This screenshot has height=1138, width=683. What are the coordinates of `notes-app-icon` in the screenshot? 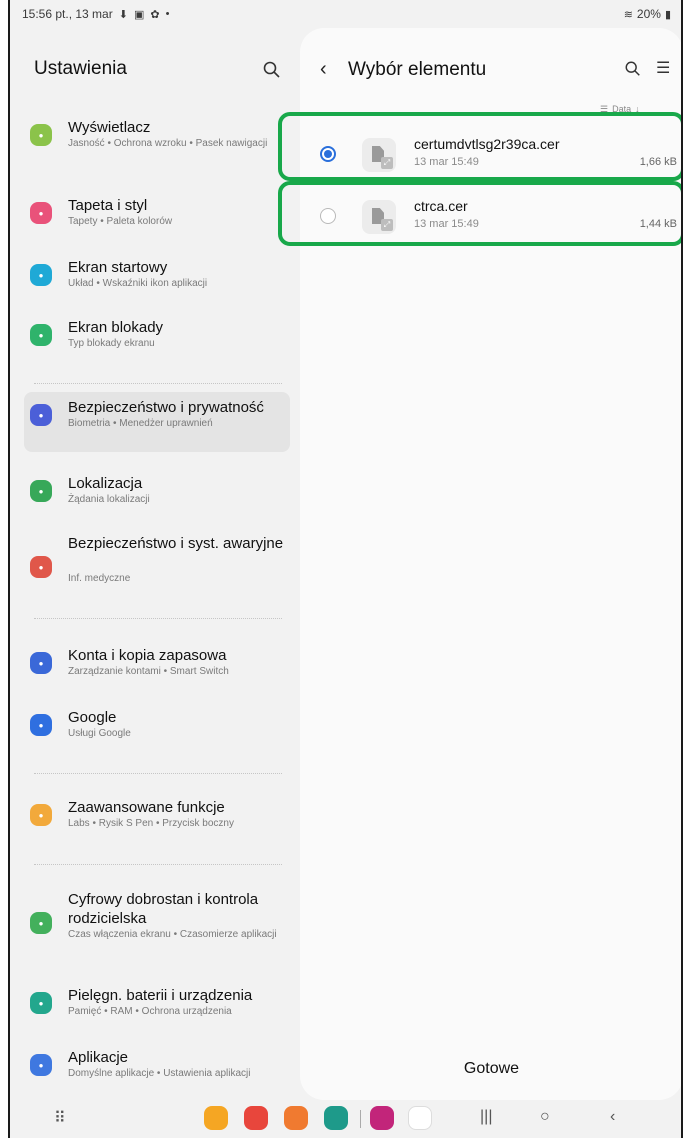 It's located at (256, 1118).